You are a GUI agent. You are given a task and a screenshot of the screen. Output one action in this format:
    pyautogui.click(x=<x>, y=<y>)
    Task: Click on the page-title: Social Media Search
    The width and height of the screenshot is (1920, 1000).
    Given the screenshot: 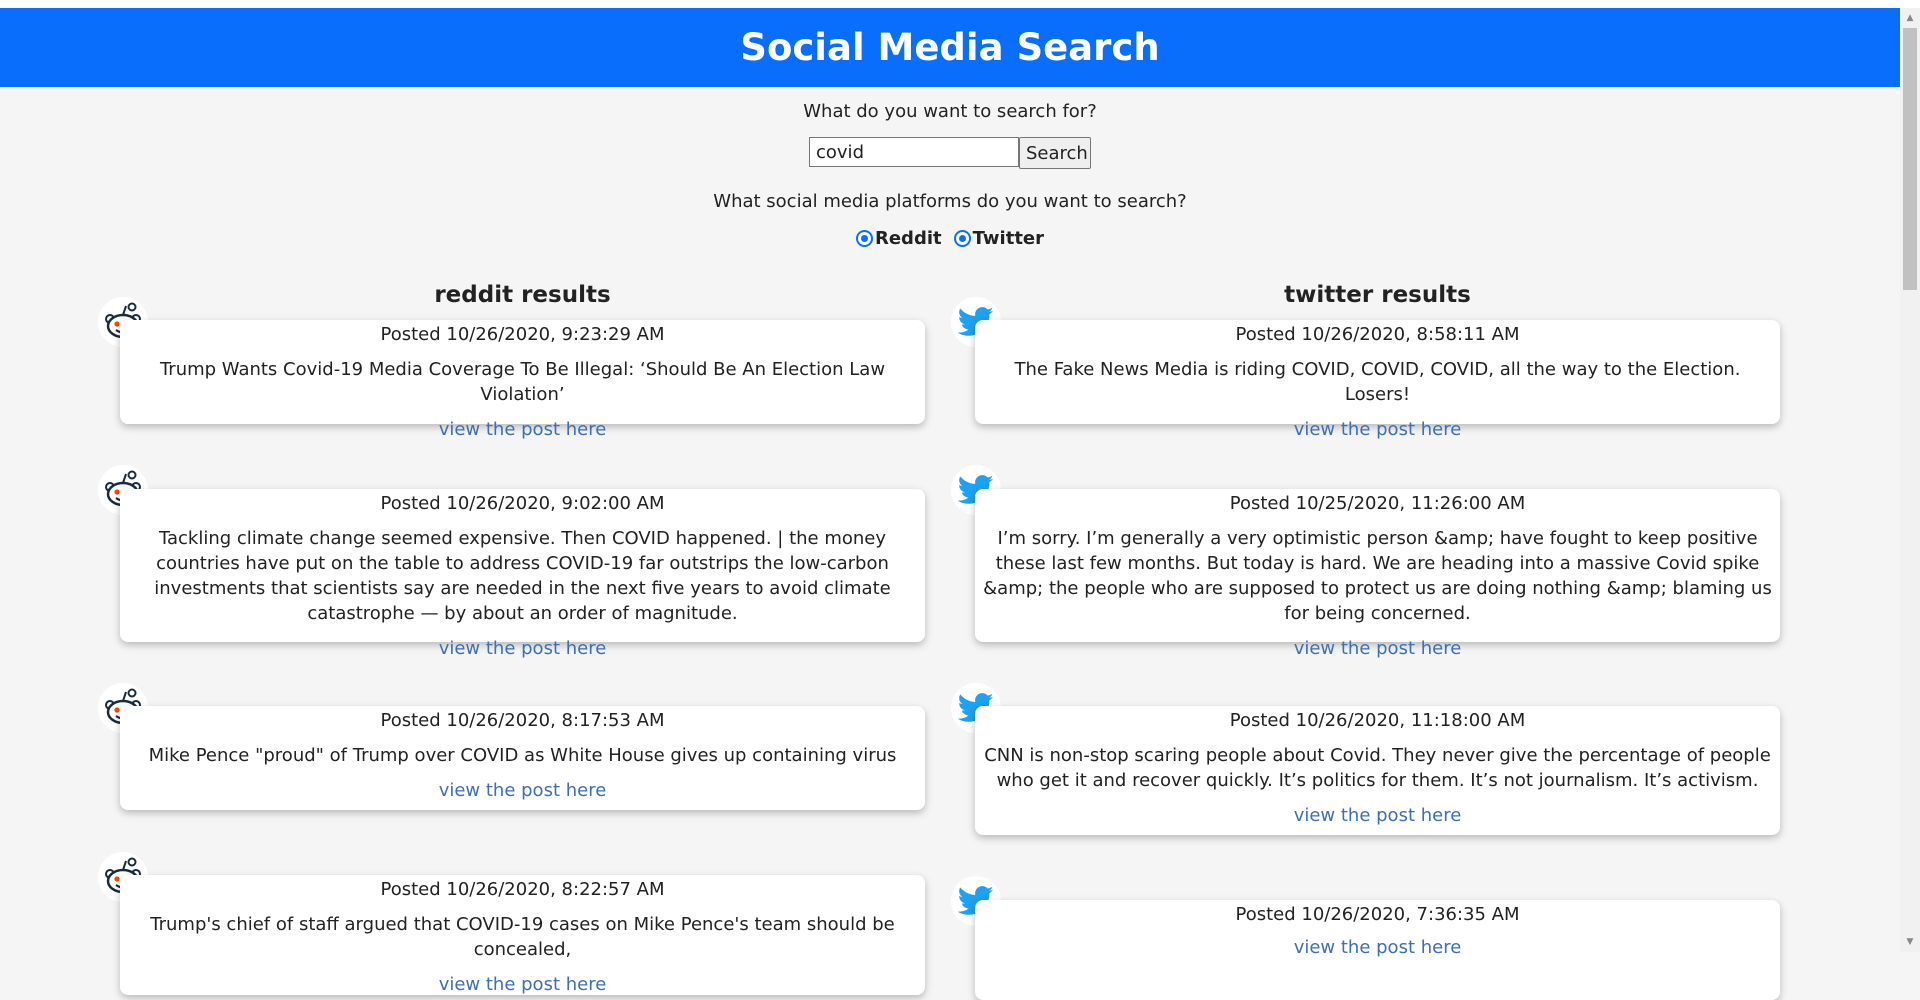 What is the action you would take?
    pyautogui.click(x=950, y=47)
    